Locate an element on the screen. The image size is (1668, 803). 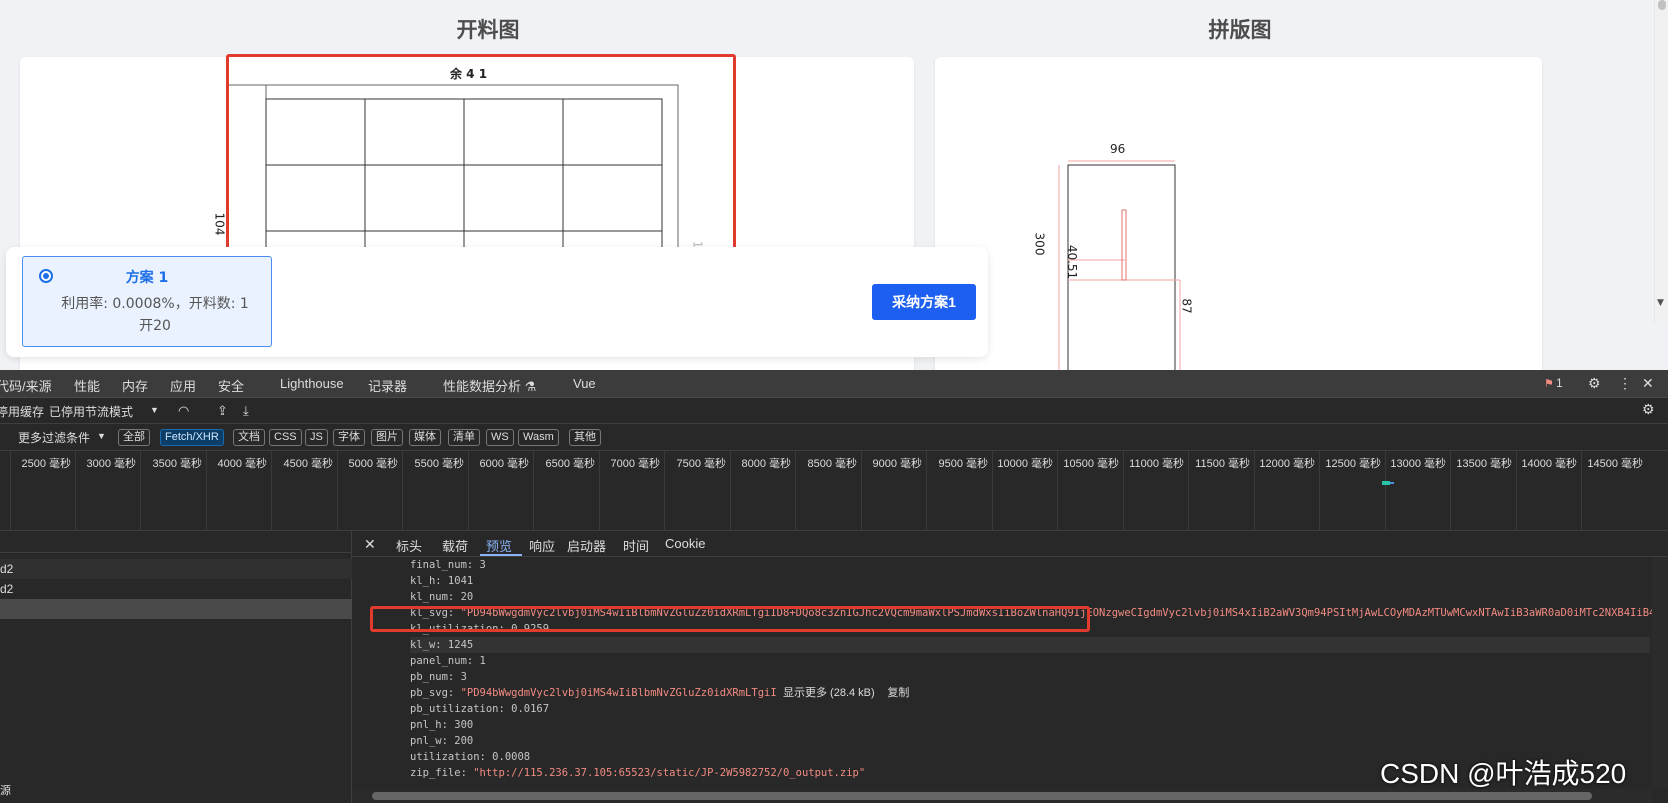
upload-icon: ⇪ is located at coordinates (222, 411).